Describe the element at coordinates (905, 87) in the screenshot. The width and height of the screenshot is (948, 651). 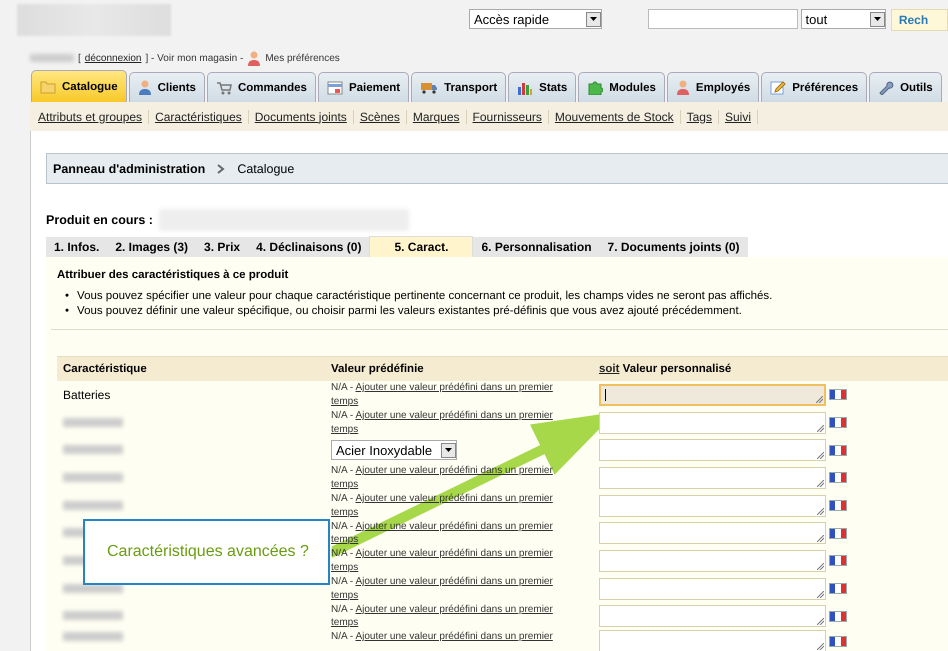
I see `nav-tab: Outils` at that location.